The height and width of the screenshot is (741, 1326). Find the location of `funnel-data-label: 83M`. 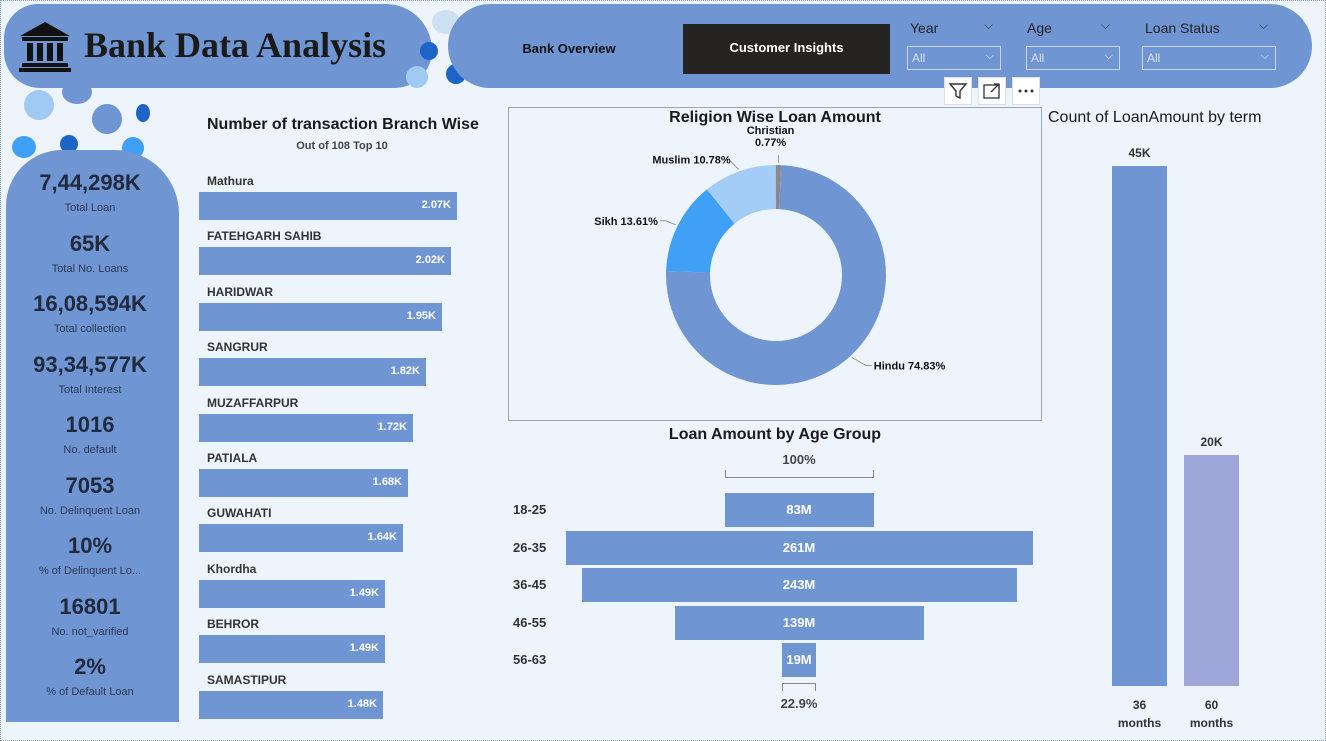

funnel-data-label: 83M is located at coordinates (799, 509).